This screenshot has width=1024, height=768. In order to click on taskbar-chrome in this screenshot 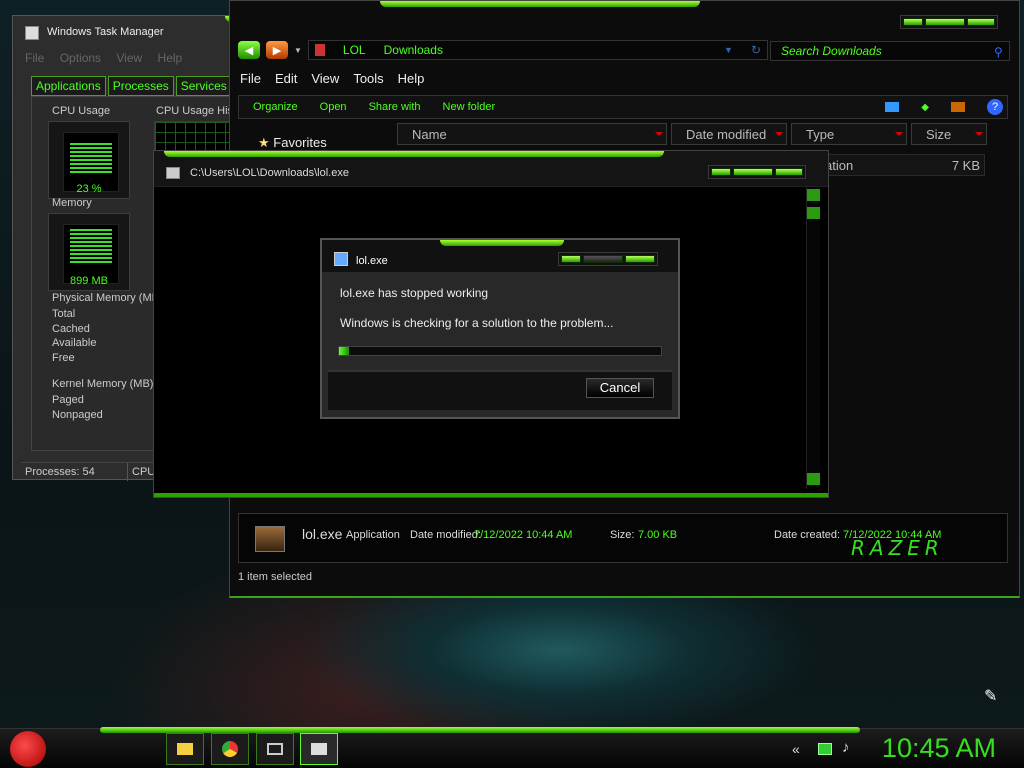, I will do `click(230, 749)`.